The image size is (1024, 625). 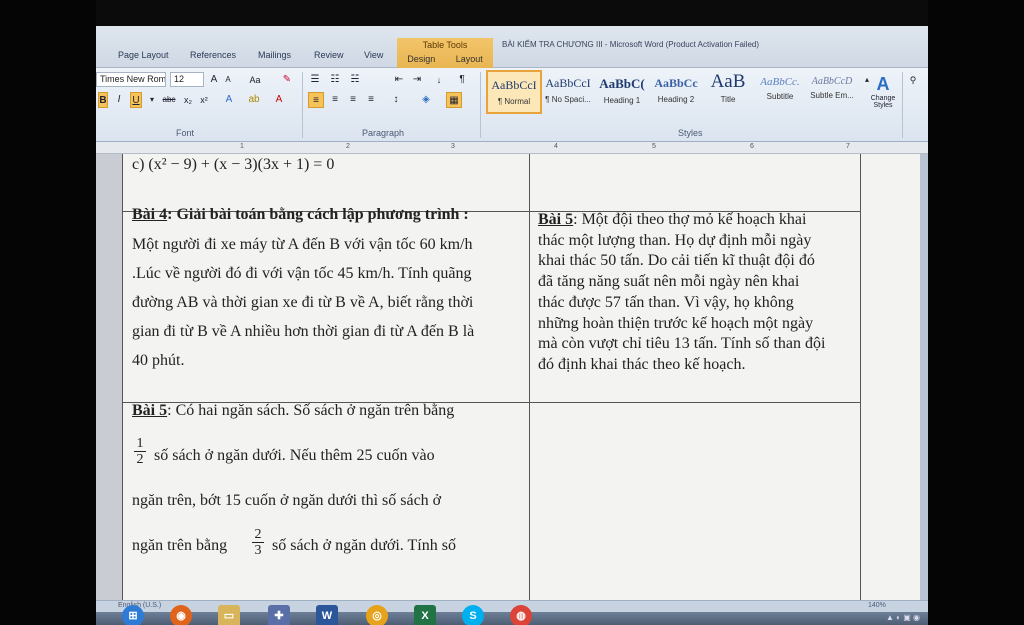 I want to click on chrome-icon: ◍, so click(x=521, y=615).